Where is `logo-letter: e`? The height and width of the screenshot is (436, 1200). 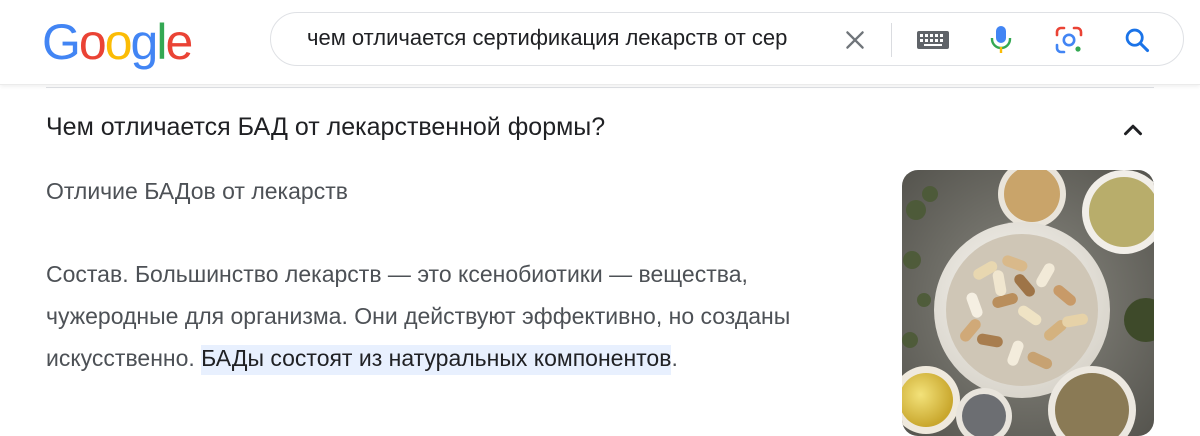 logo-letter: e is located at coordinates (179, 42).